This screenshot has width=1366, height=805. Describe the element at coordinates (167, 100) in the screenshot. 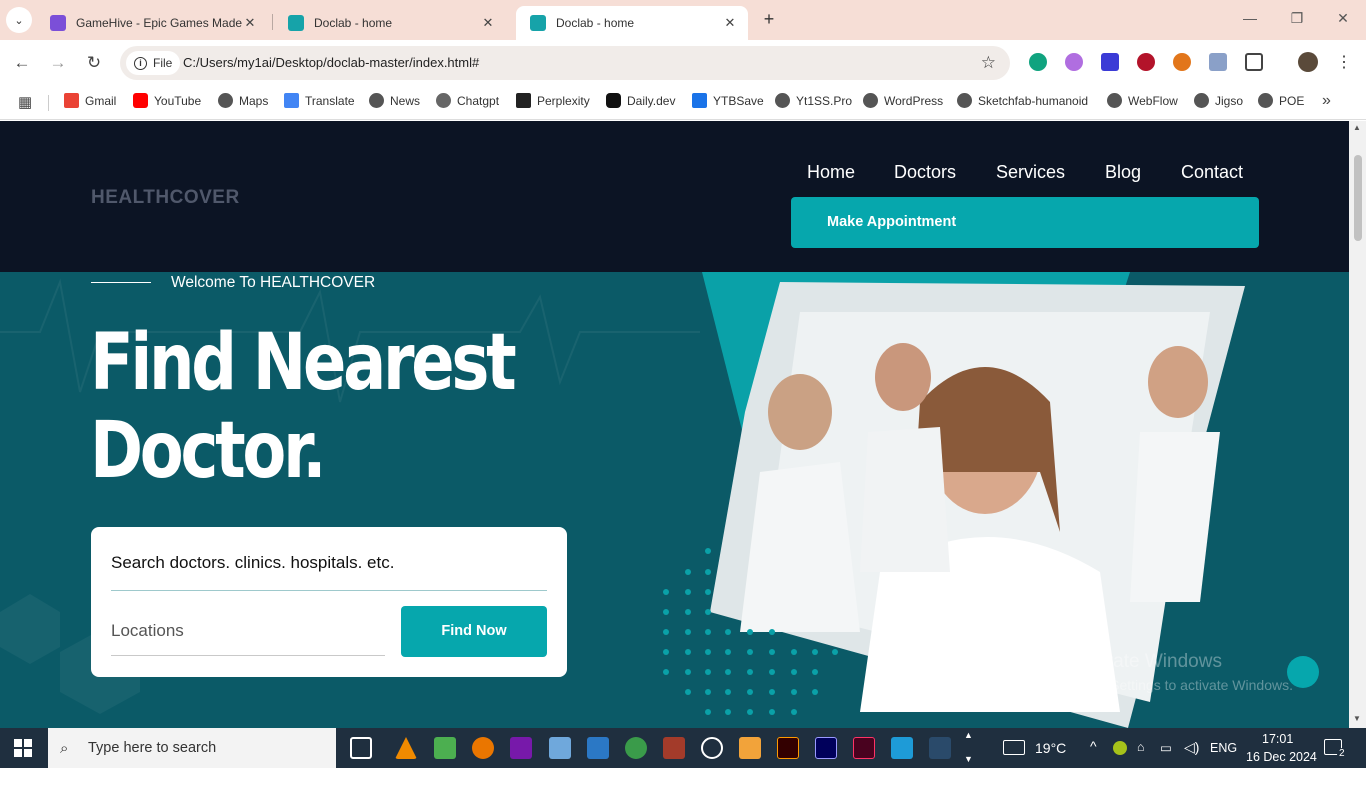

I see `bookmark-youtube: YouTube` at that location.